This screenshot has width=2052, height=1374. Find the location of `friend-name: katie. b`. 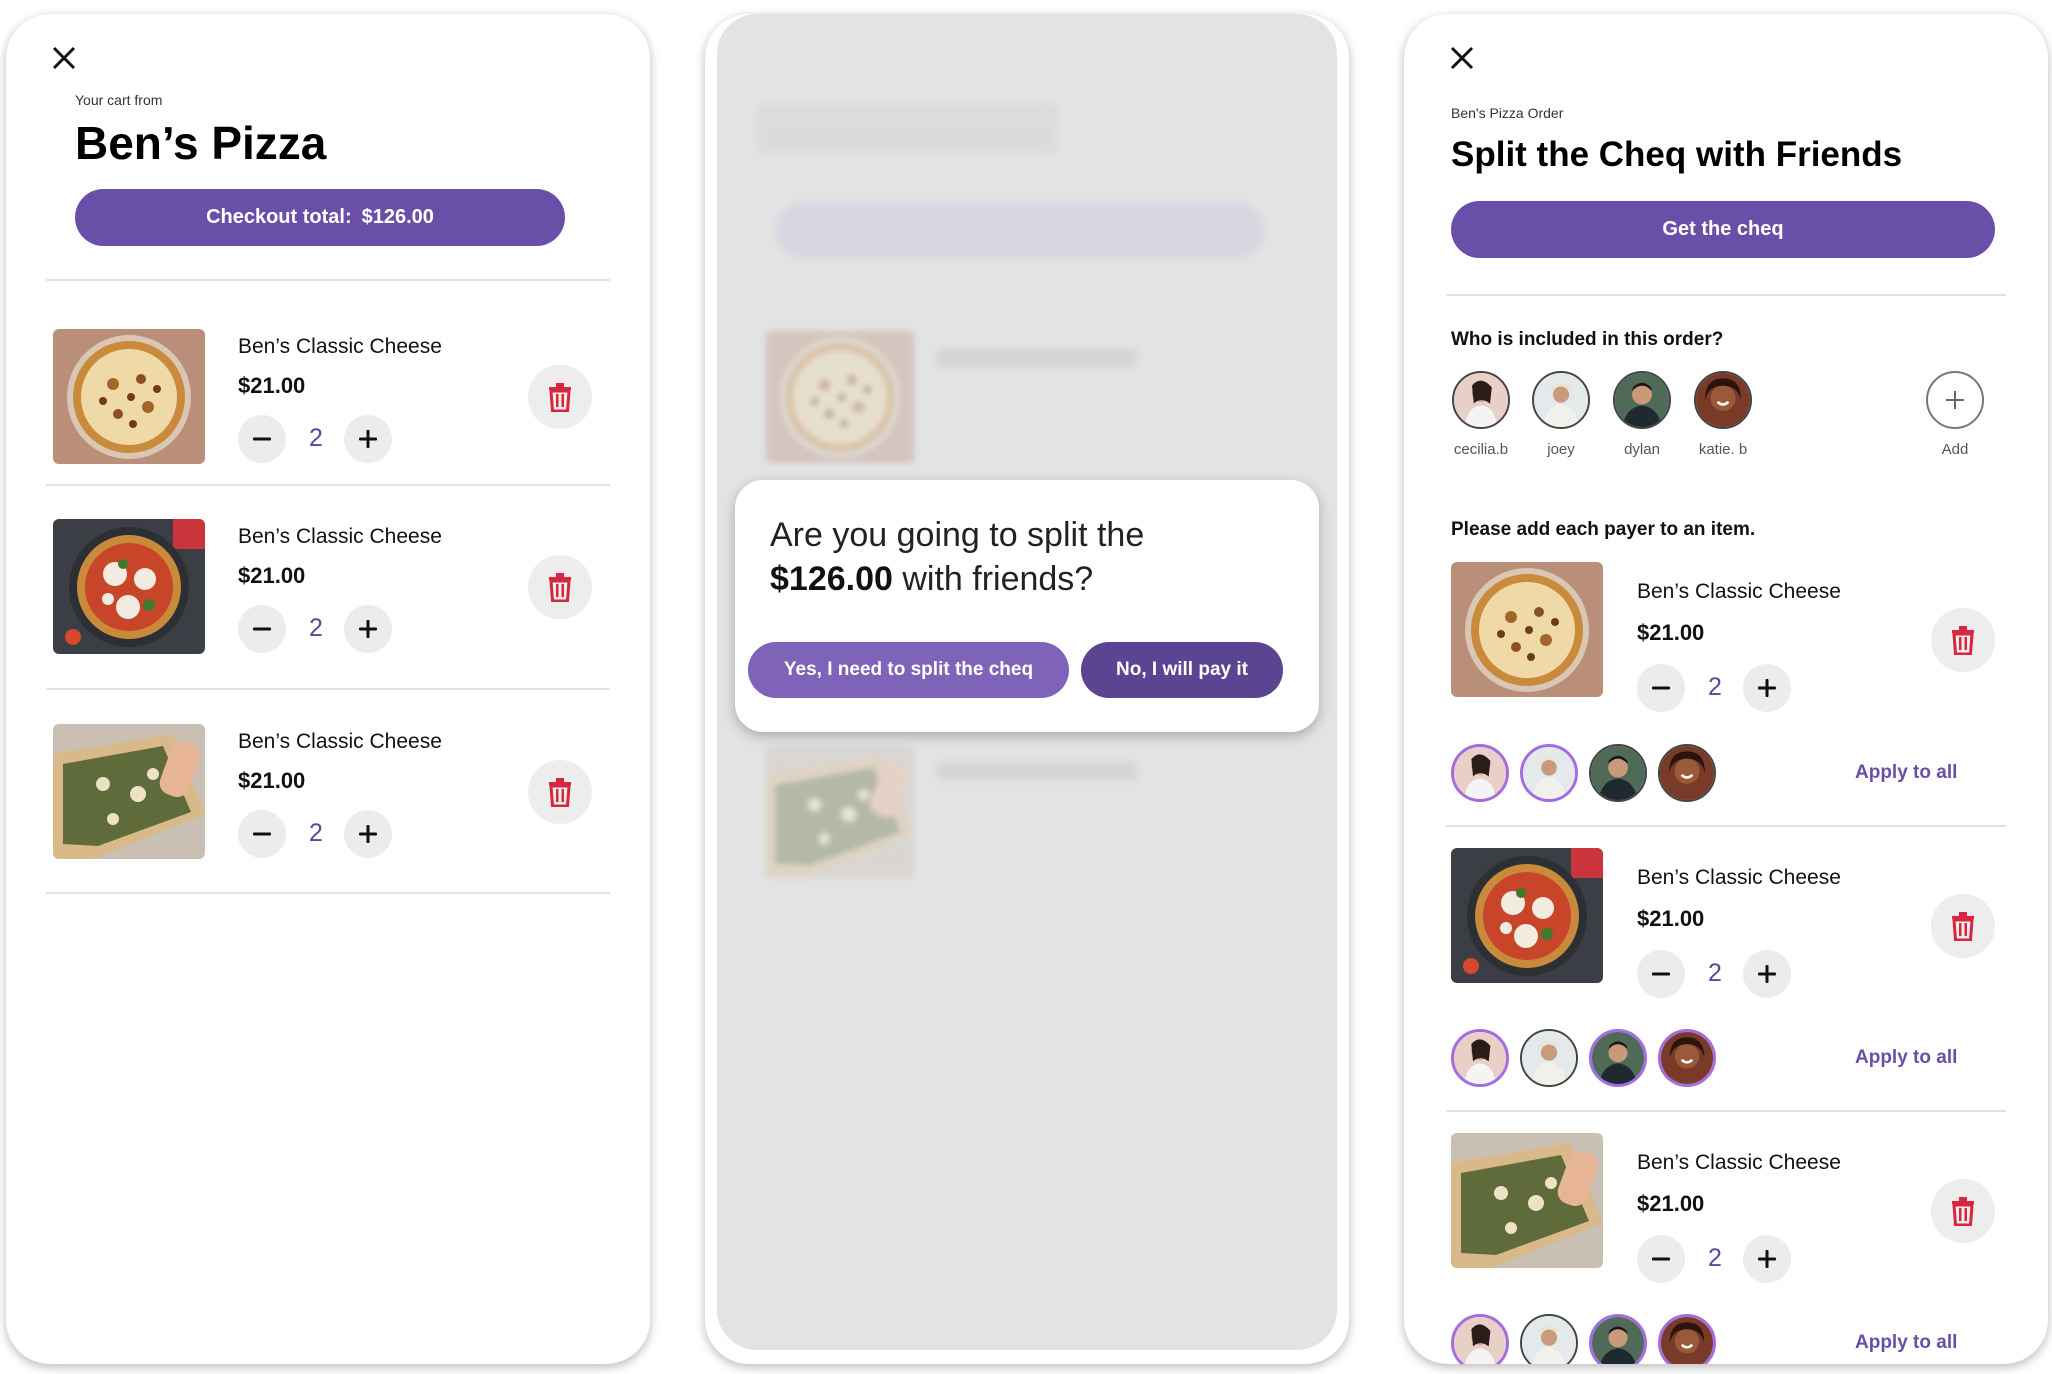

friend-name: katie. b is located at coordinates (1723, 449).